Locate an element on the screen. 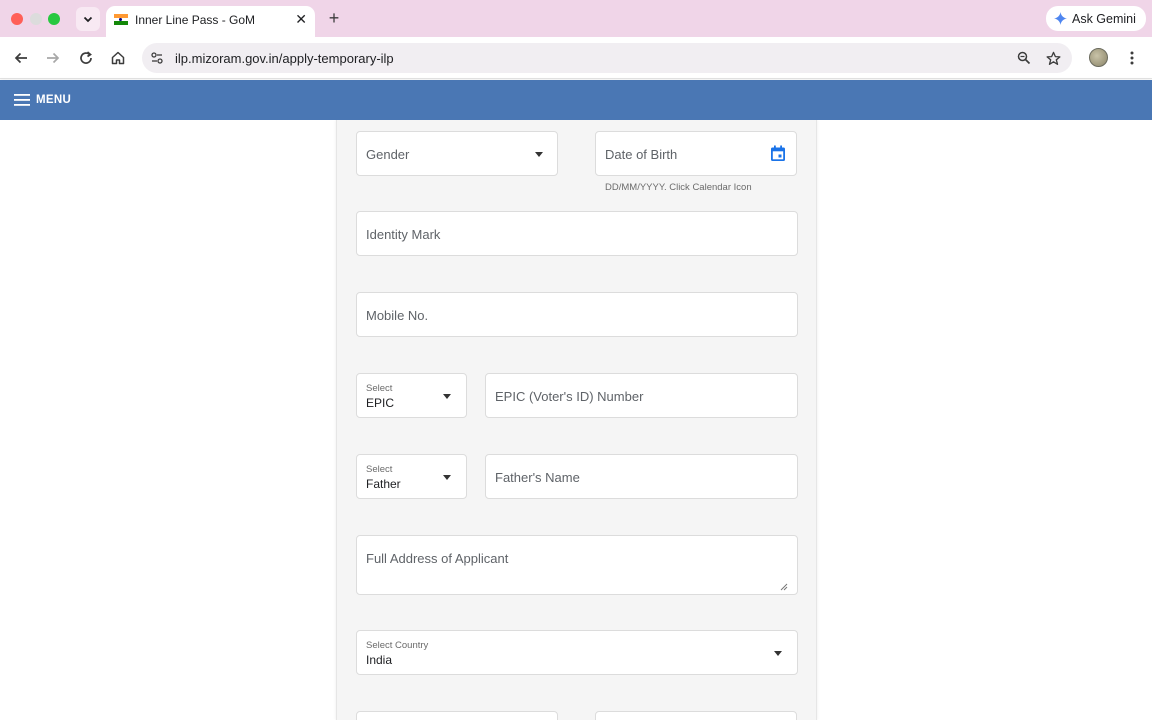 This screenshot has width=1152, height=720. address-placeholder: Full Address of Applicant is located at coordinates (437, 558).